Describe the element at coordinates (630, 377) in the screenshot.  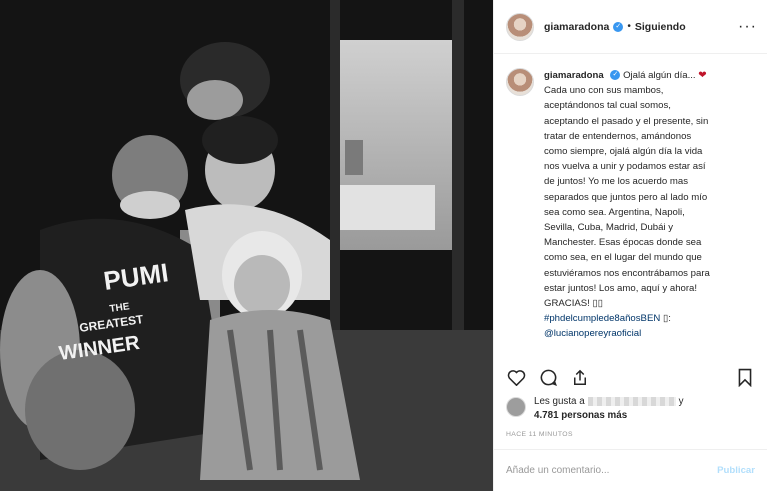
I see `post-actions` at that location.